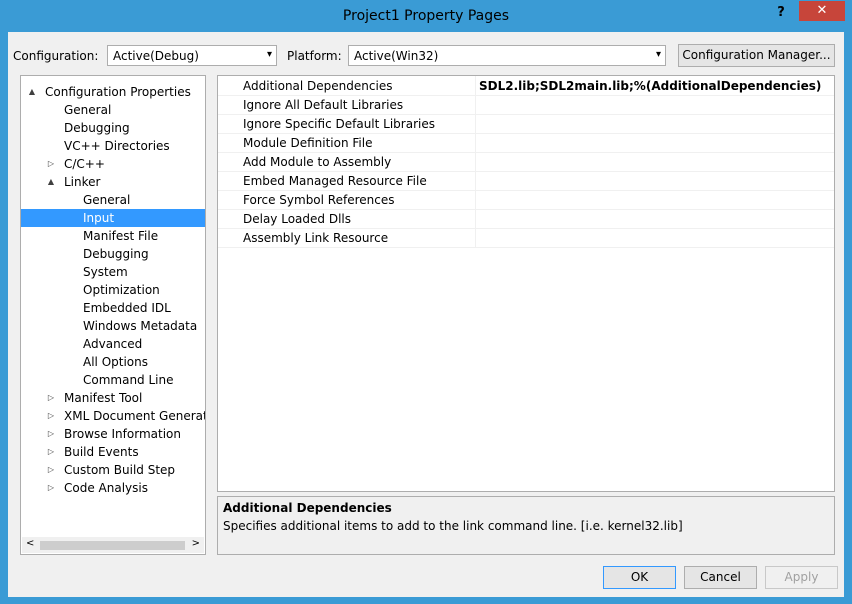 The width and height of the screenshot is (852, 604). I want to click on tree-item-label: Custom Build Step, so click(120, 470).